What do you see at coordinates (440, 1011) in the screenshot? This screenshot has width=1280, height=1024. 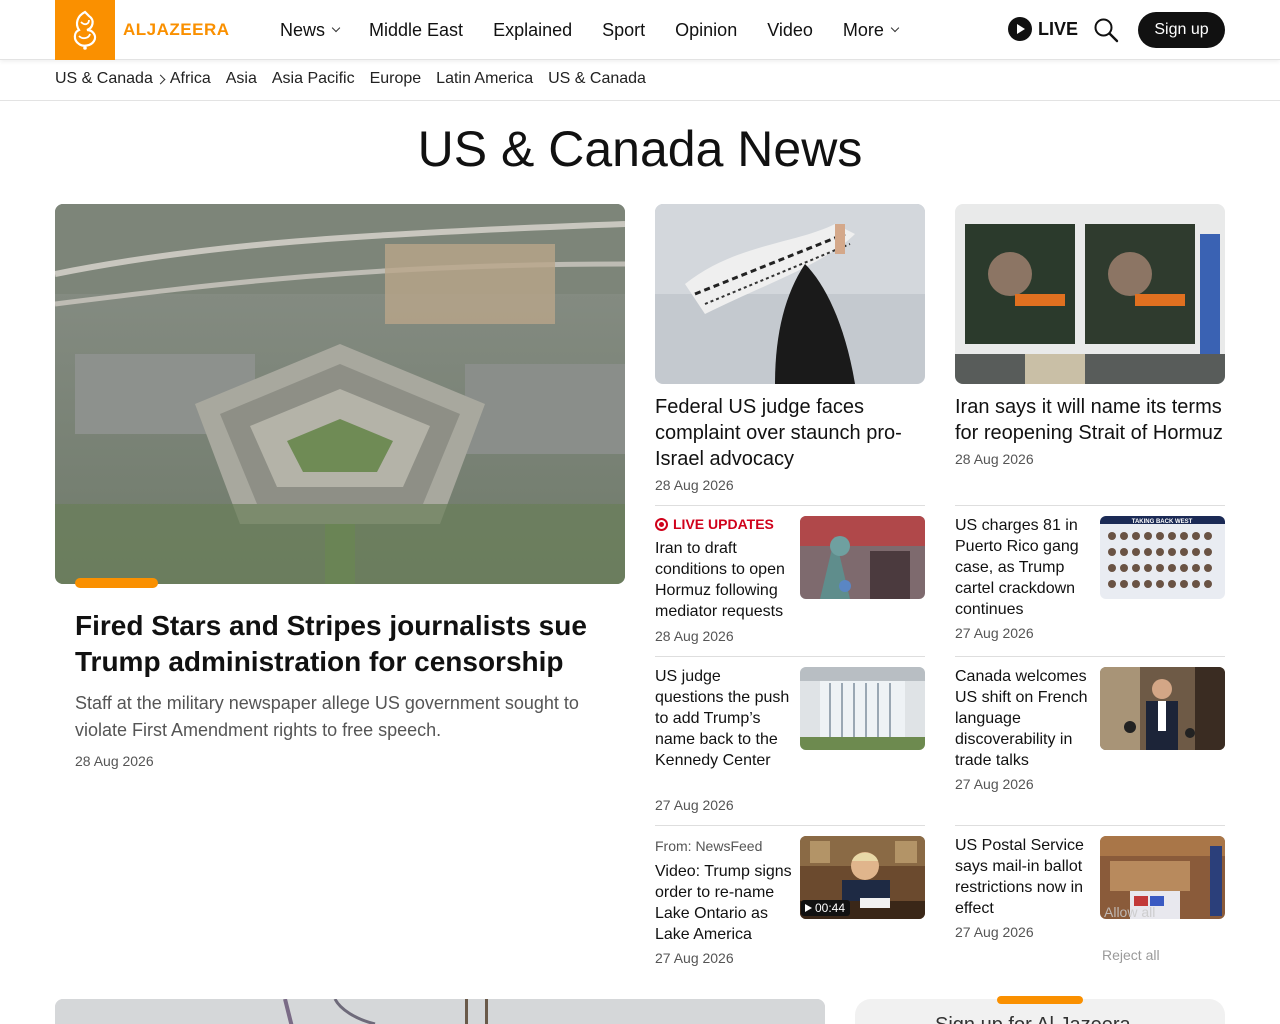 I see `next-story-image` at bounding box center [440, 1011].